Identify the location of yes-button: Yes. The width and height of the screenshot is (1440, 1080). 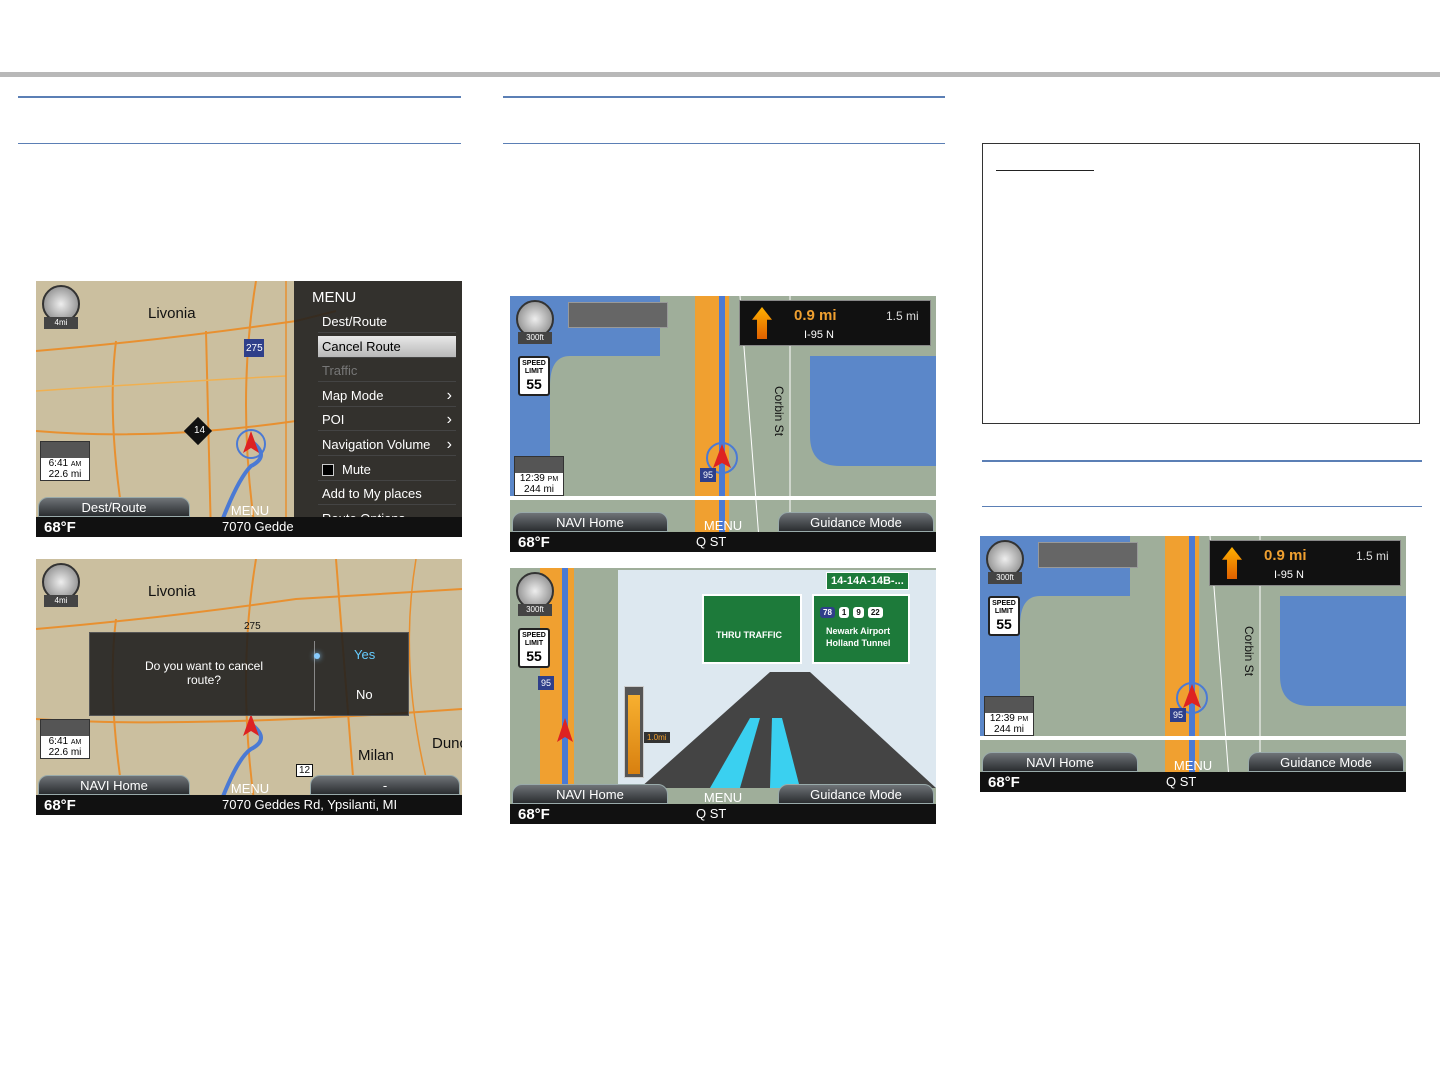
(364, 654).